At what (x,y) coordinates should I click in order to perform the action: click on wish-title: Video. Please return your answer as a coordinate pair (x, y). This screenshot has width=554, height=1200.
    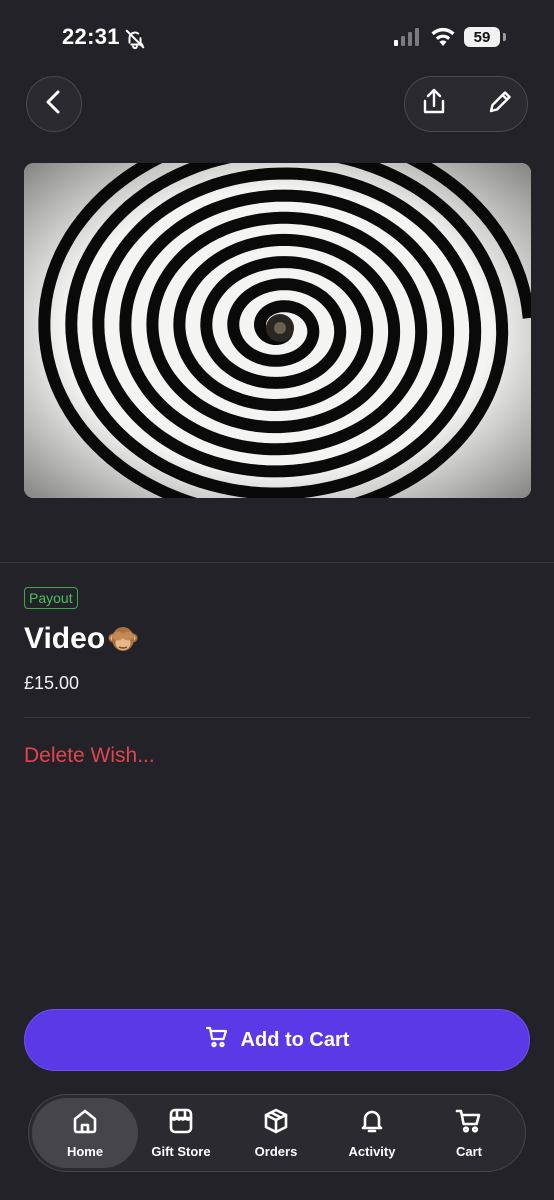
    Looking at the image, I should click on (81, 639).